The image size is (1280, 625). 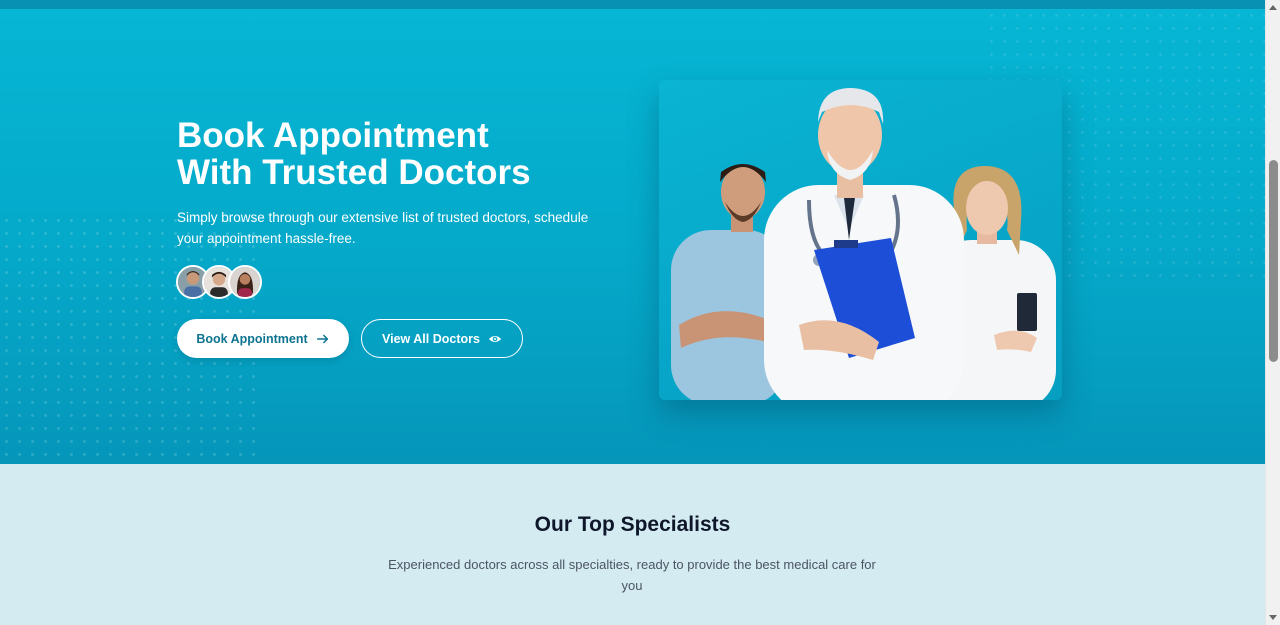 I want to click on view-all-doctors-label: View All Doctors, so click(x=431, y=338).